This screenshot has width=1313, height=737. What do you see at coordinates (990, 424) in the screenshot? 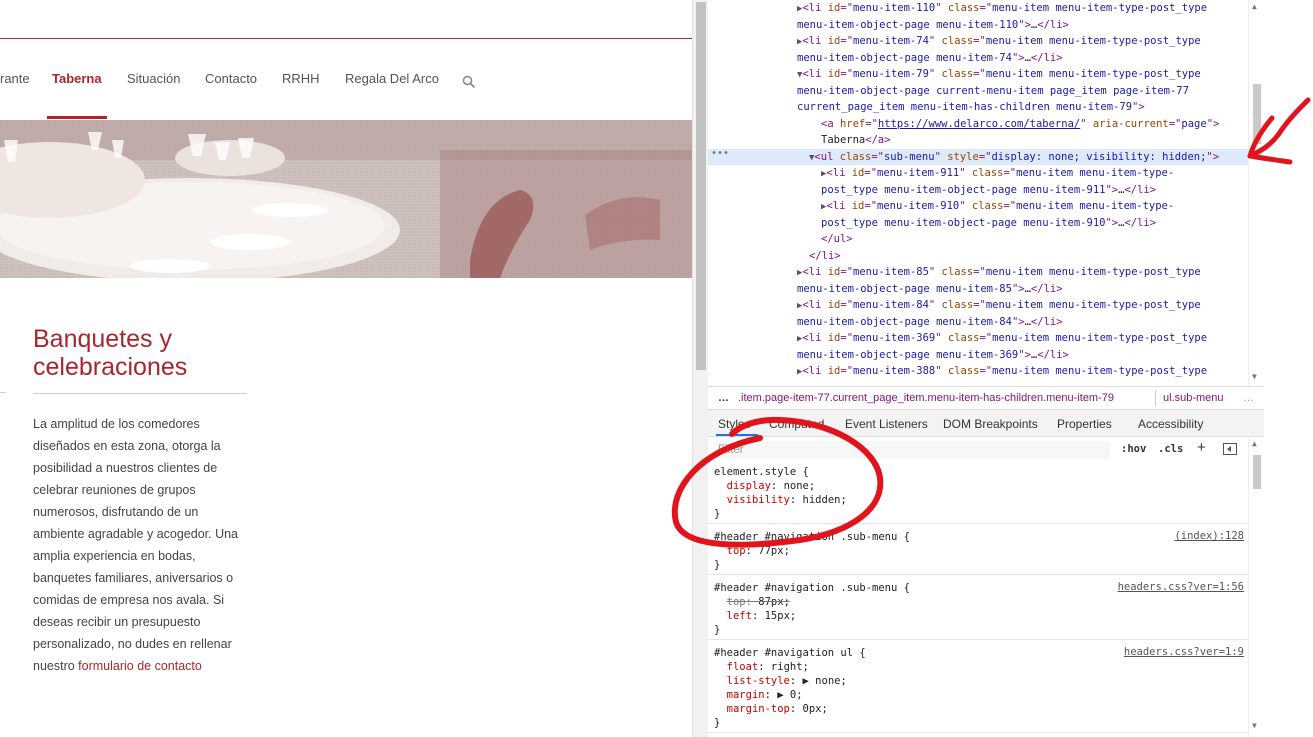
I see `tab-dom-breakpoints: DOM Breakpoints` at bounding box center [990, 424].